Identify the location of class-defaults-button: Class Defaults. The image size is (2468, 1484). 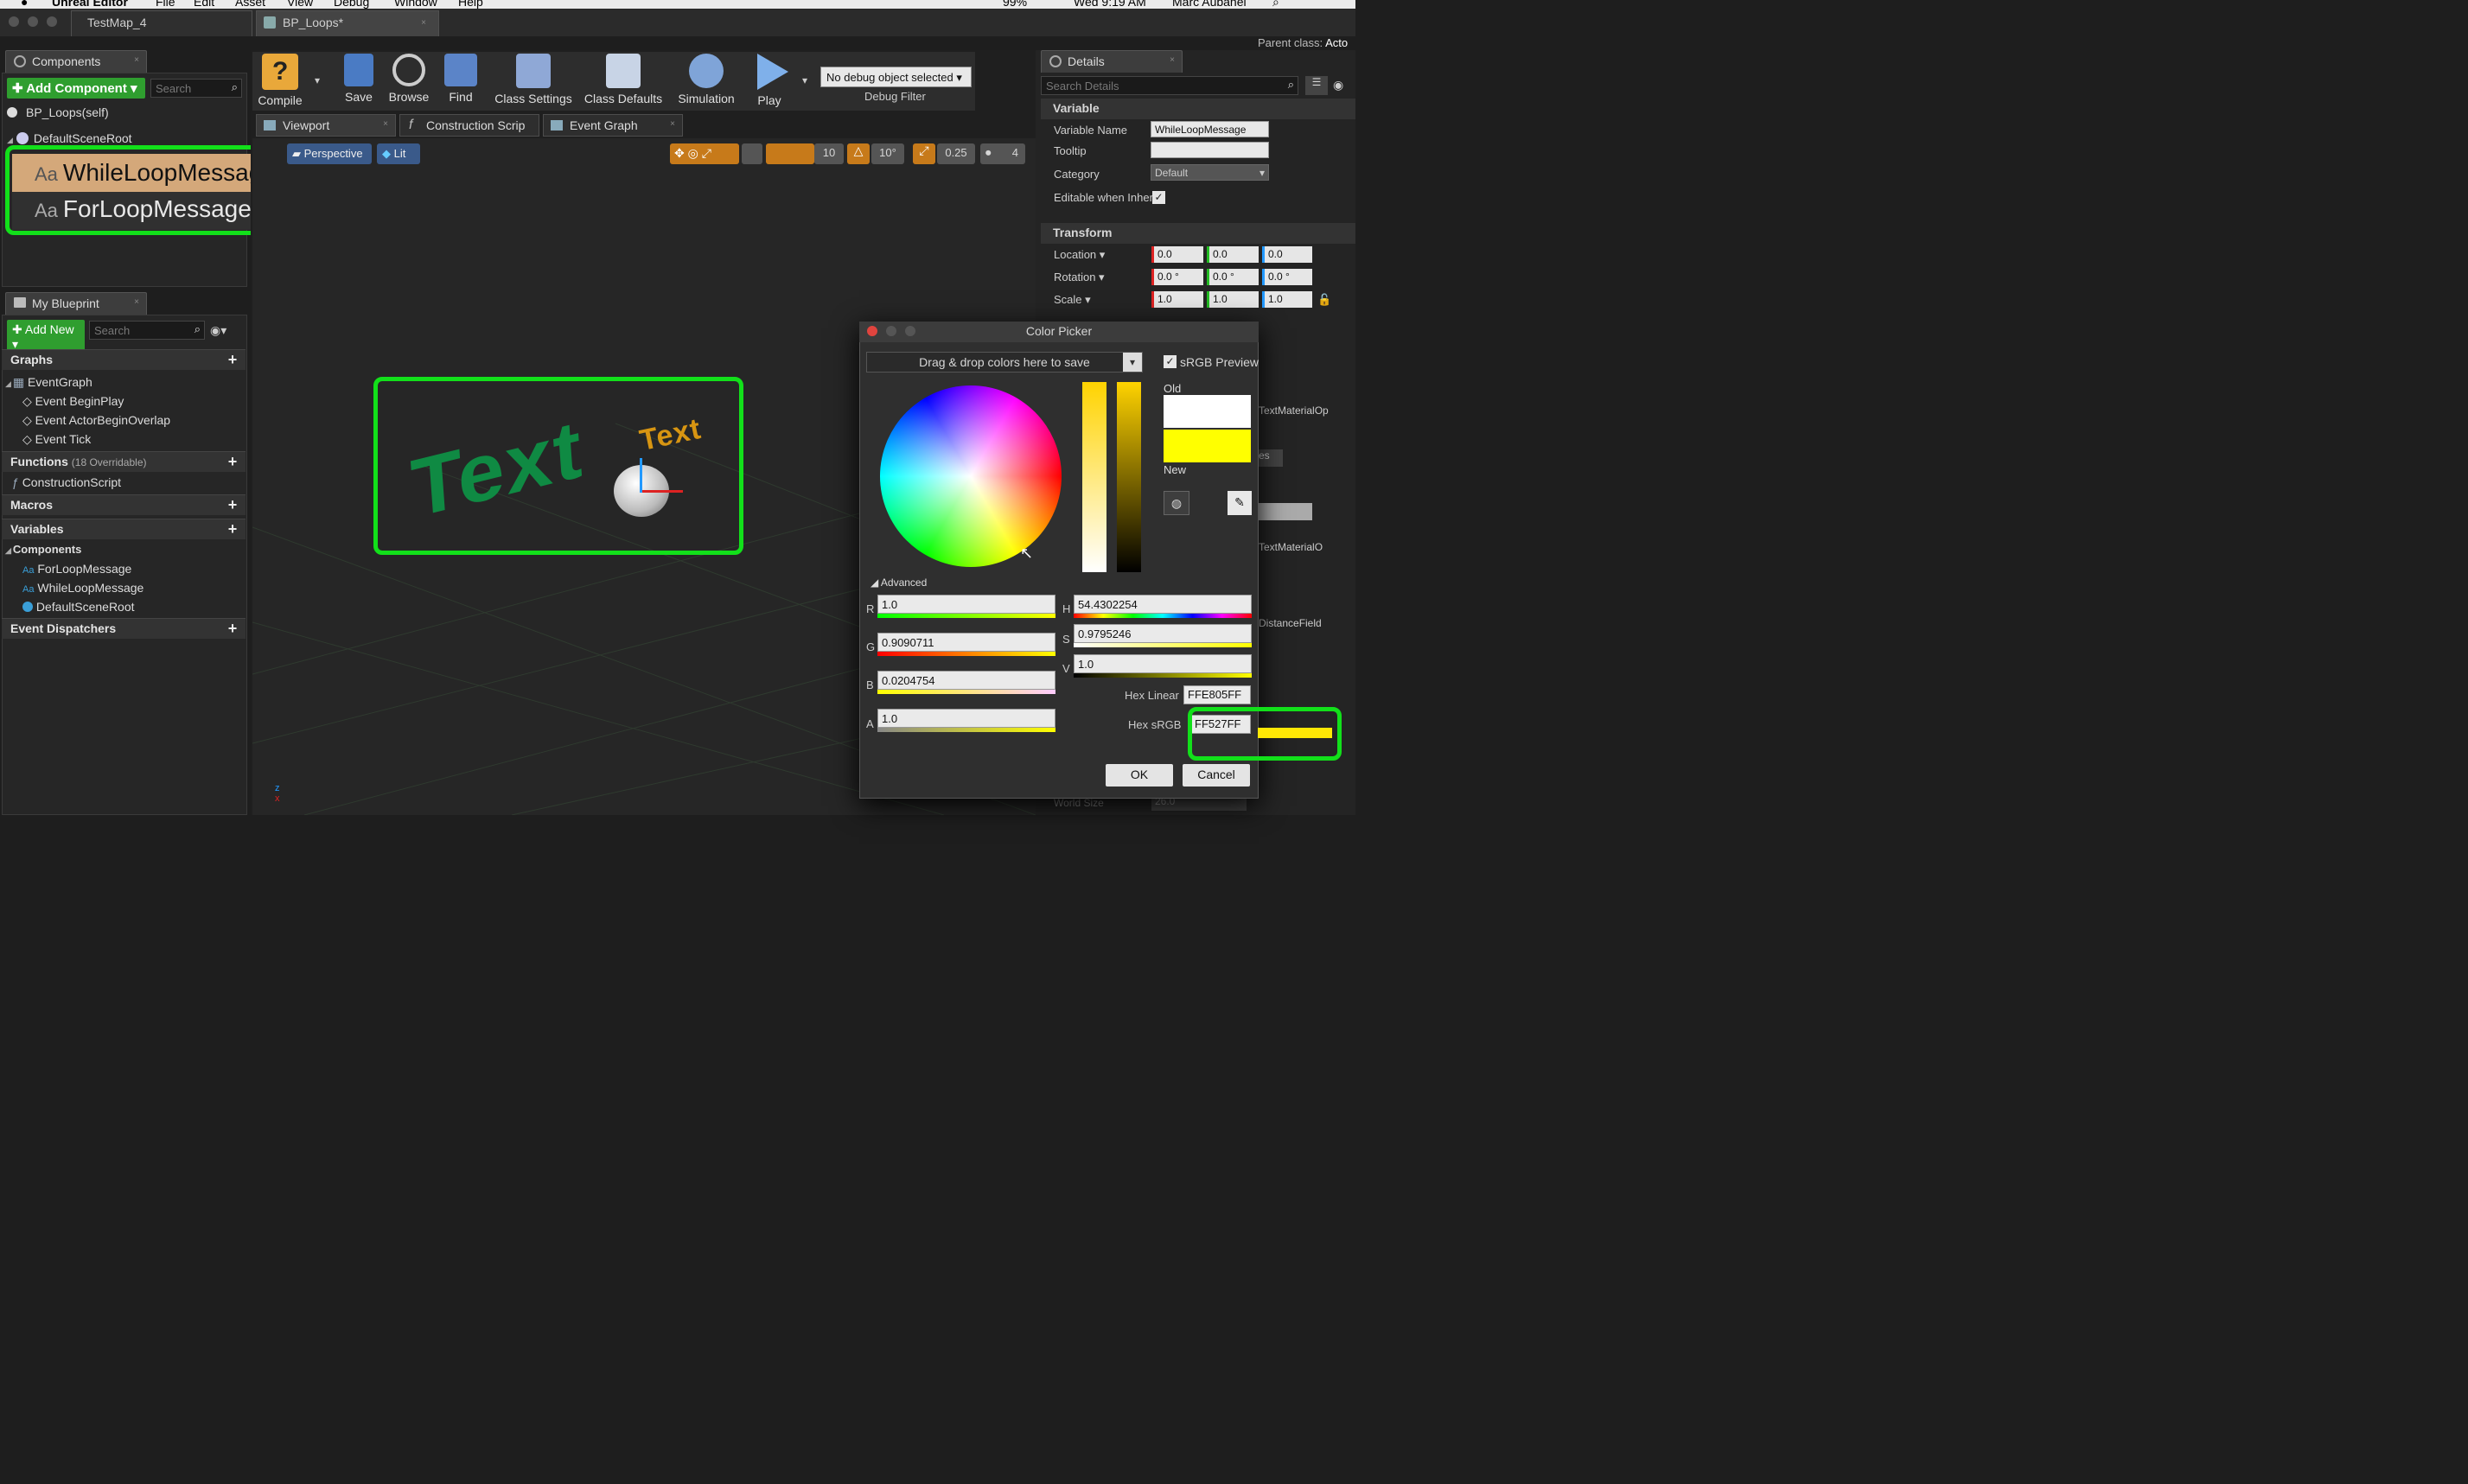
(623, 81).